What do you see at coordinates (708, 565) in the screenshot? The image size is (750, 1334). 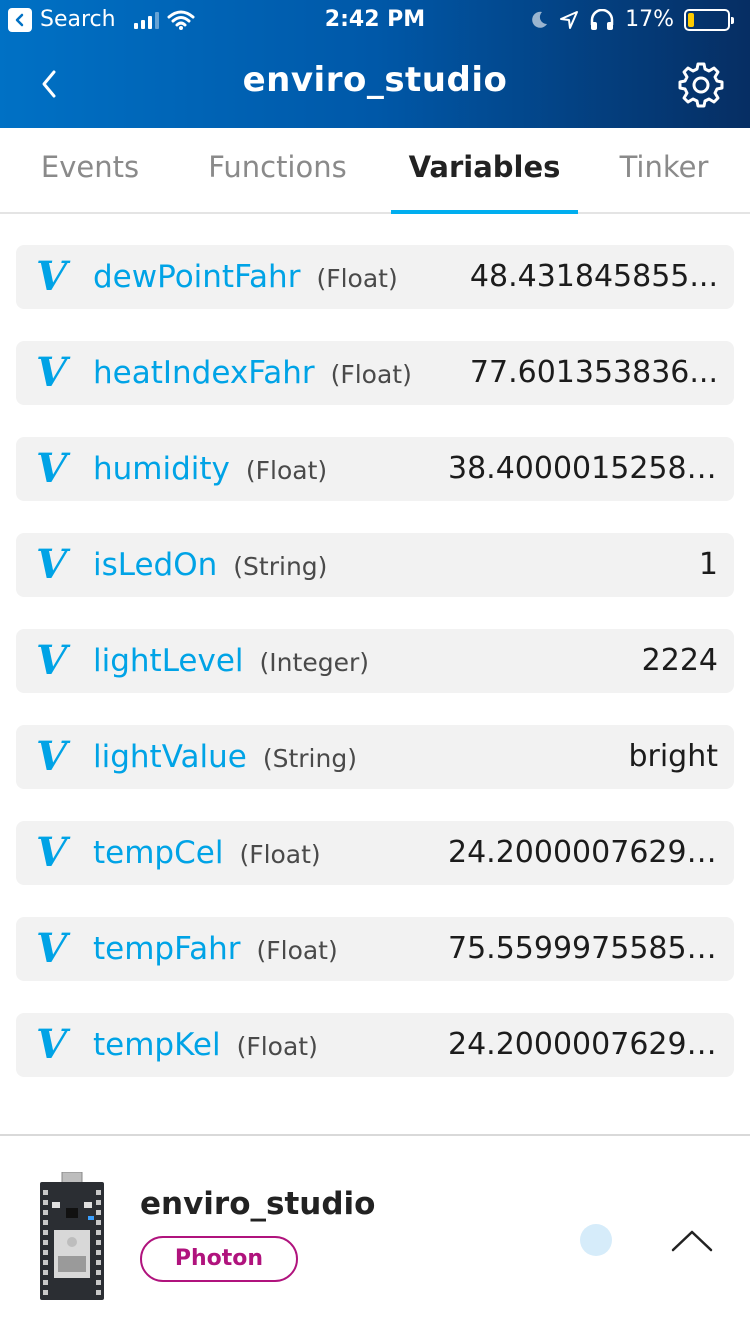 I see `variable-value: 1` at bounding box center [708, 565].